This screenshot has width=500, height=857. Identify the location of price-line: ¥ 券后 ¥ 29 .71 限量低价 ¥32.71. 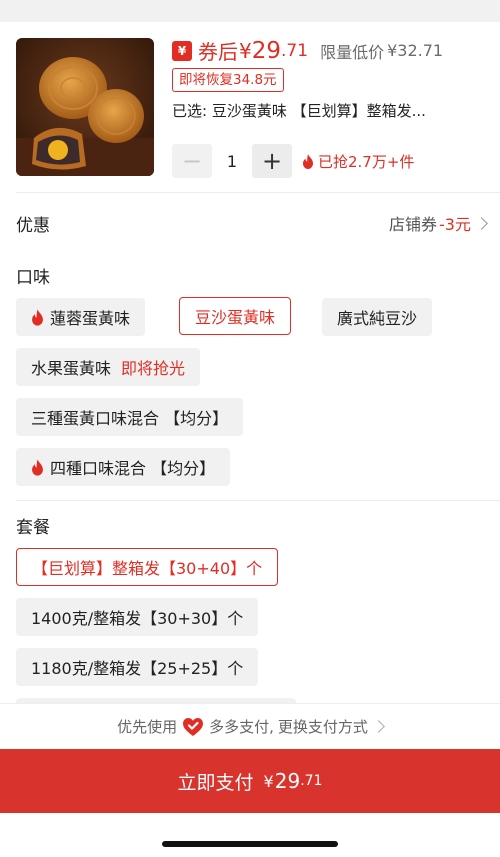
(307, 50).